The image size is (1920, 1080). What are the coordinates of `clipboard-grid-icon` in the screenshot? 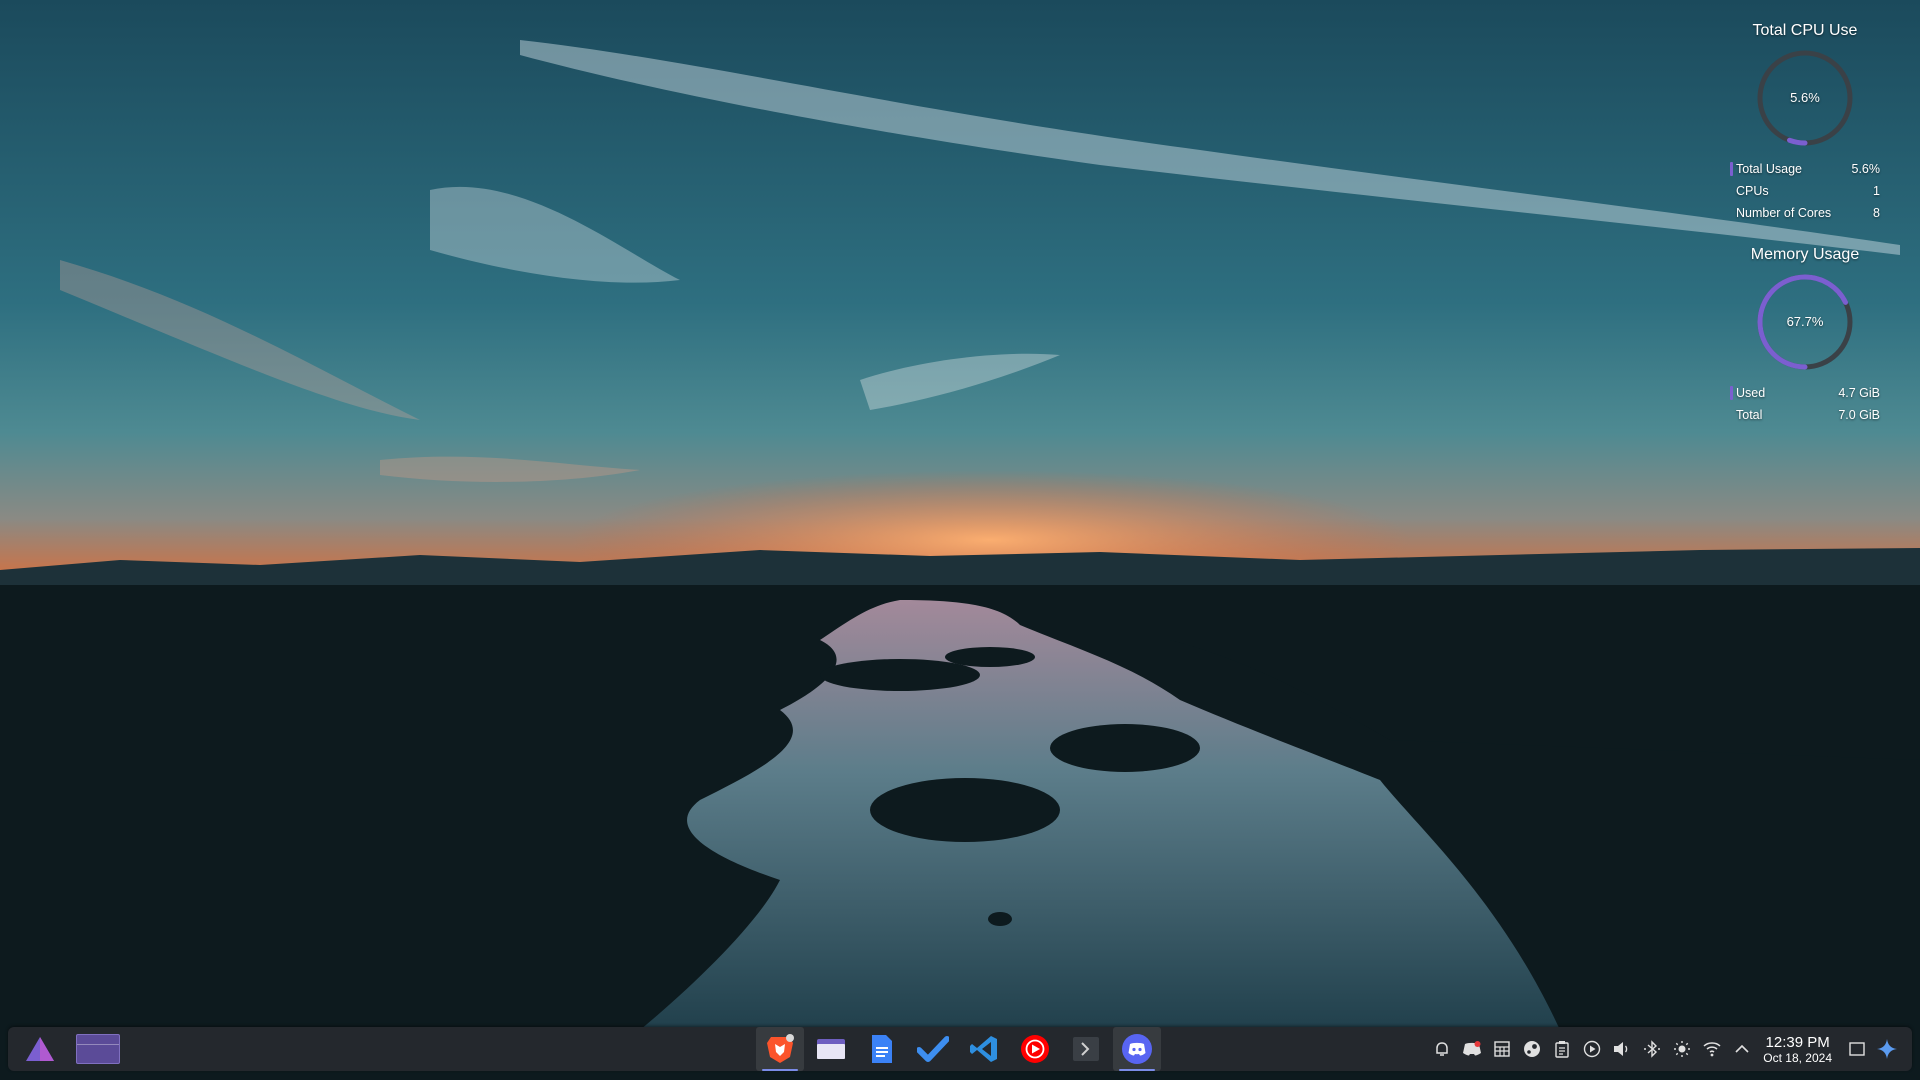 It's located at (1502, 1049).